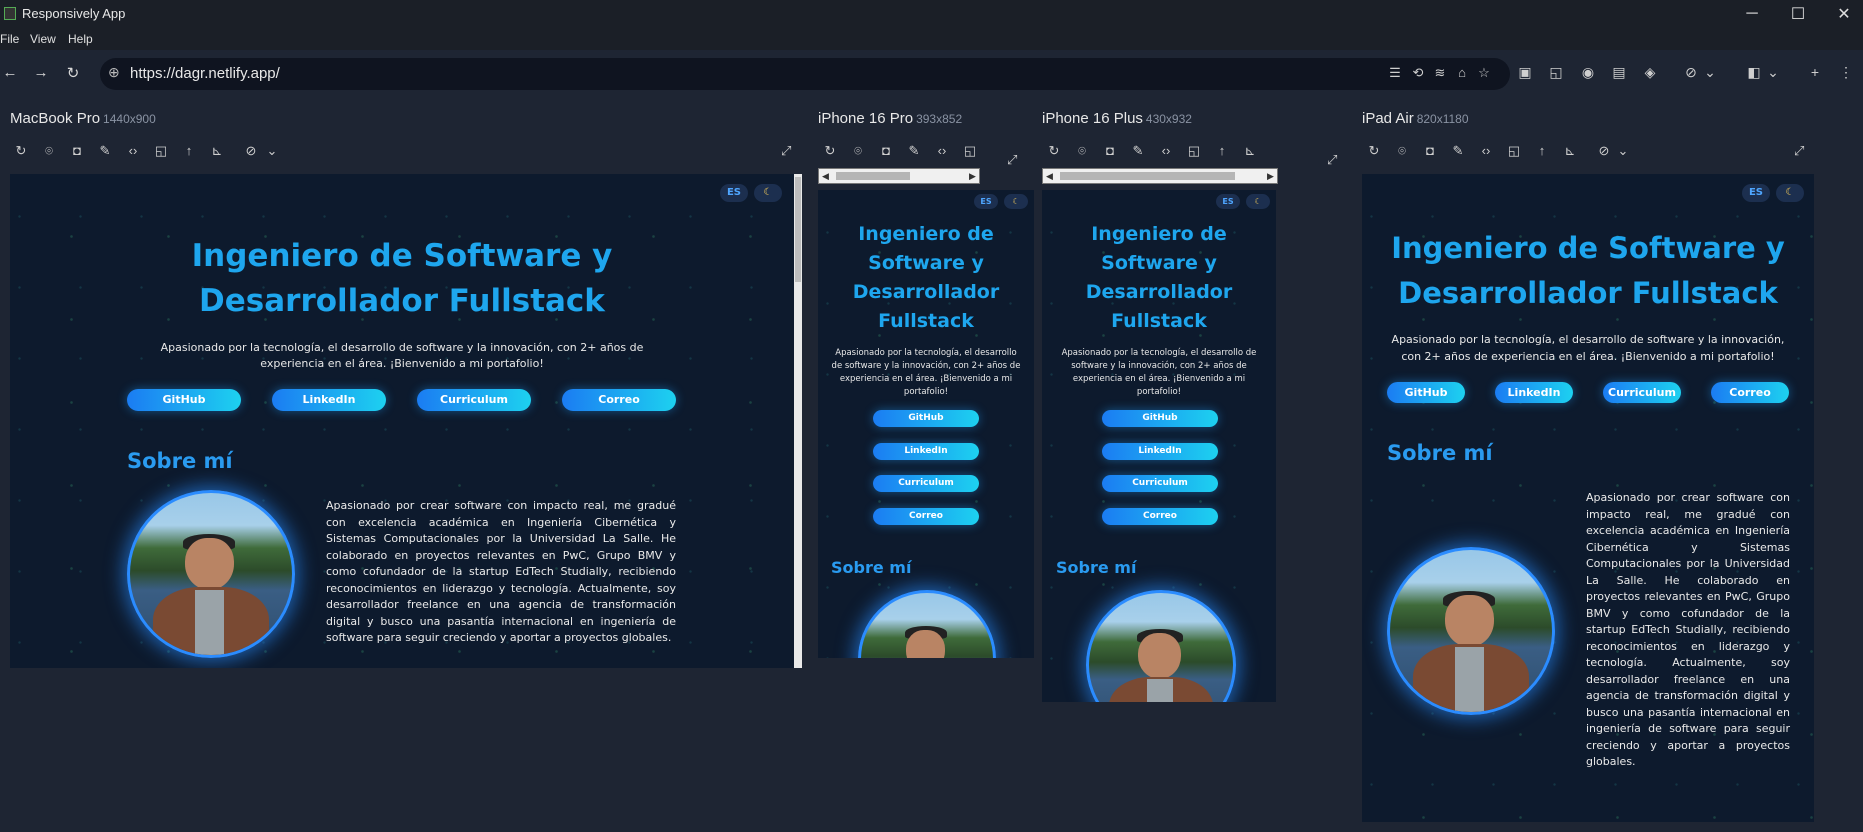 The width and height of the screenshot is (1863, 832). What do you see at coordinates (1815, 72) in the screenshot?
I see `add-device-icon: +` at bounding box center [1815, 72].